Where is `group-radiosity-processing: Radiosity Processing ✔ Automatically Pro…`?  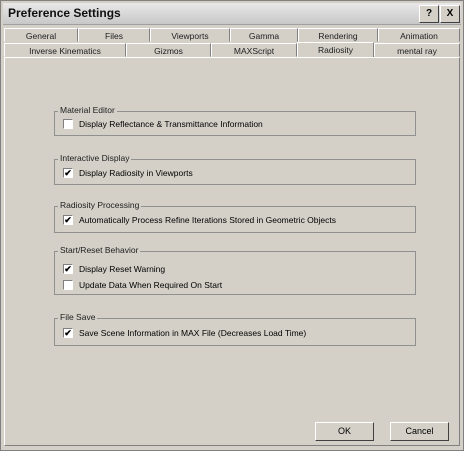
group-radiosity-processing: Radiosity Processing ✔ Automatically Pro… is located at coordinates (235, 216).